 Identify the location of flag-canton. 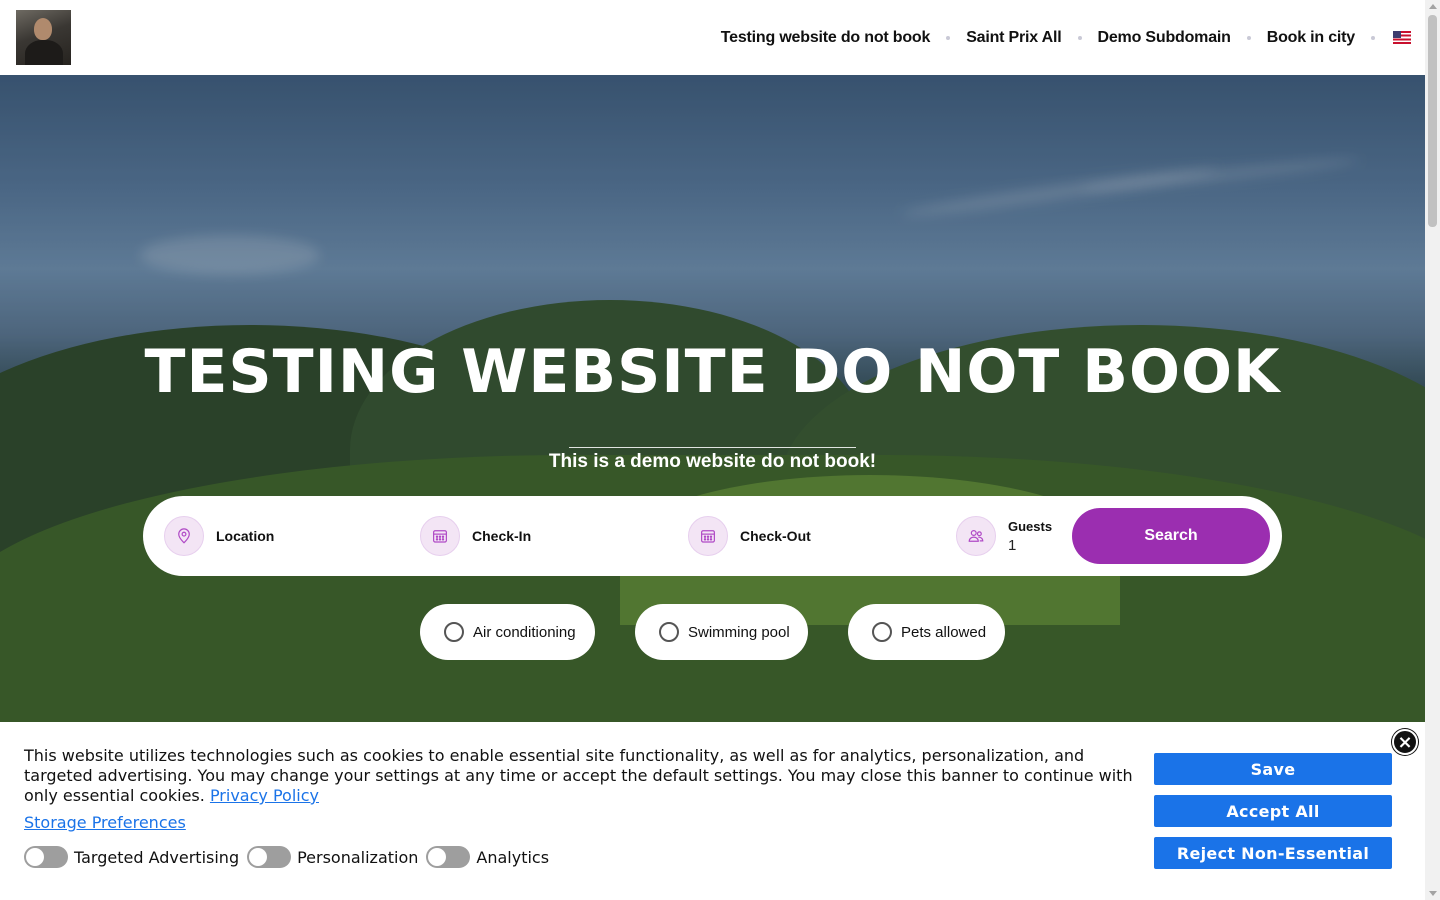
(1397, 34).